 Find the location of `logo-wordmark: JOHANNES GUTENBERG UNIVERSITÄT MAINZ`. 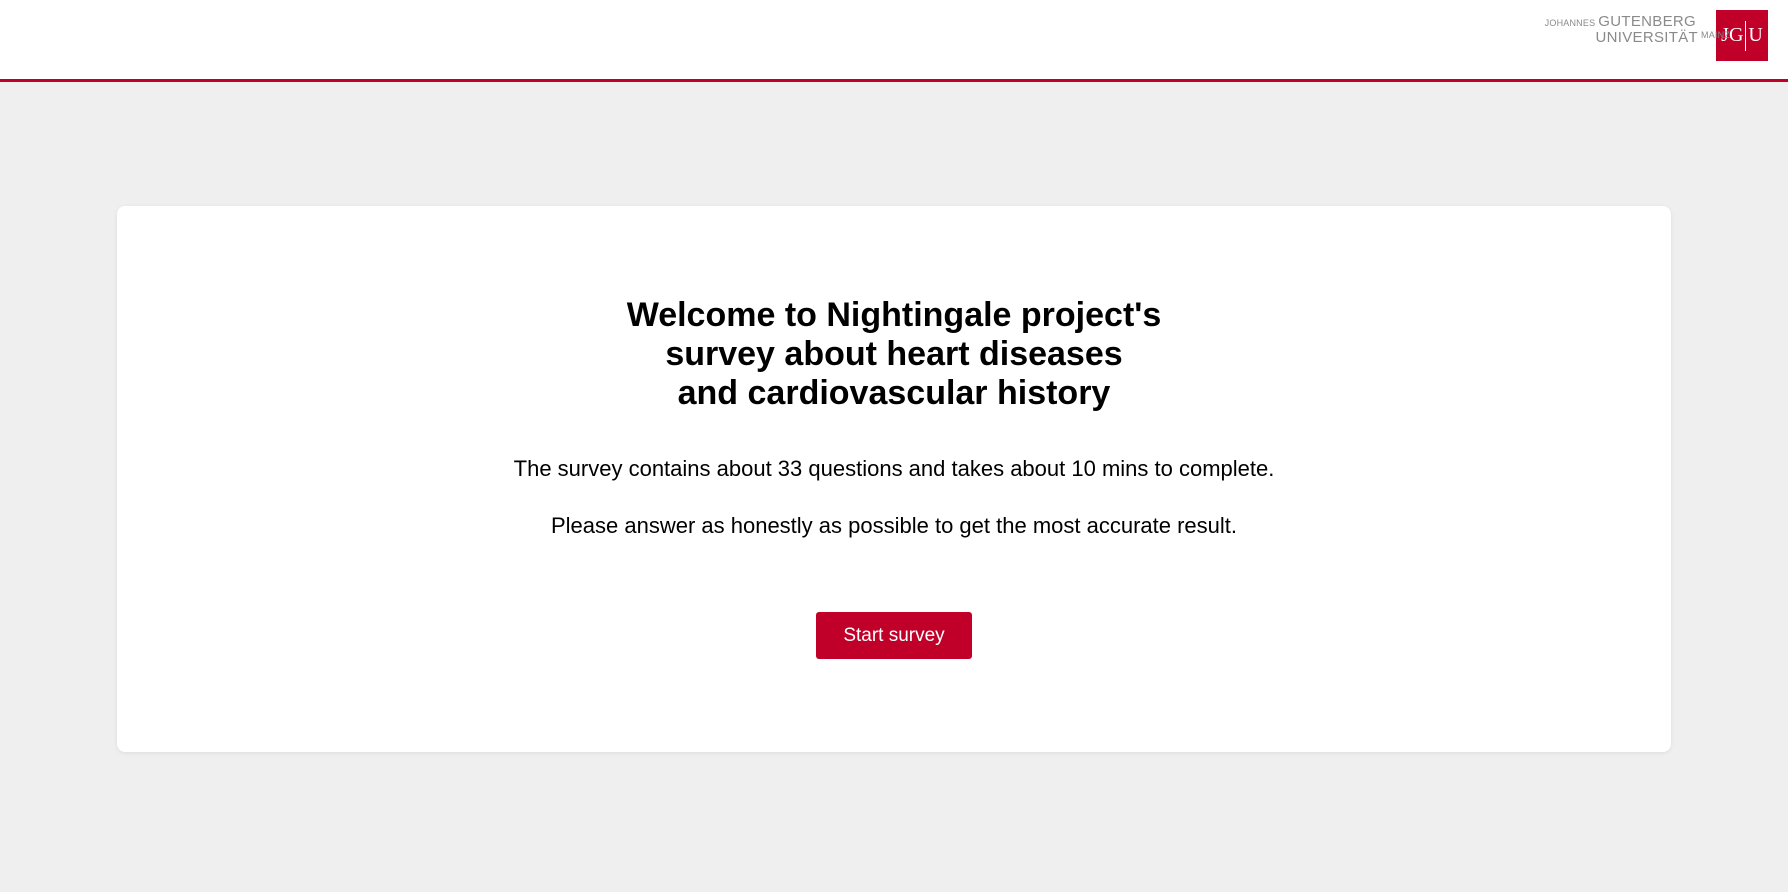

logo-wordmark: JOHANNES GUTENBERG UNIVERSITÄT MAINZ is located at coordinates (1637, 29).